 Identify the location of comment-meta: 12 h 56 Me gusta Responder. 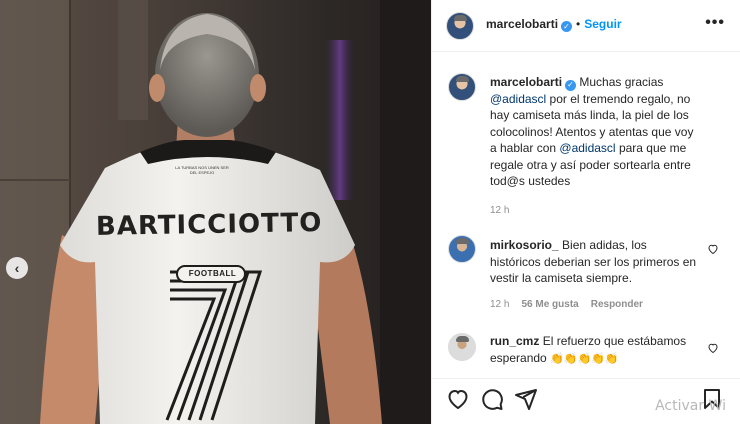
(572, 304).